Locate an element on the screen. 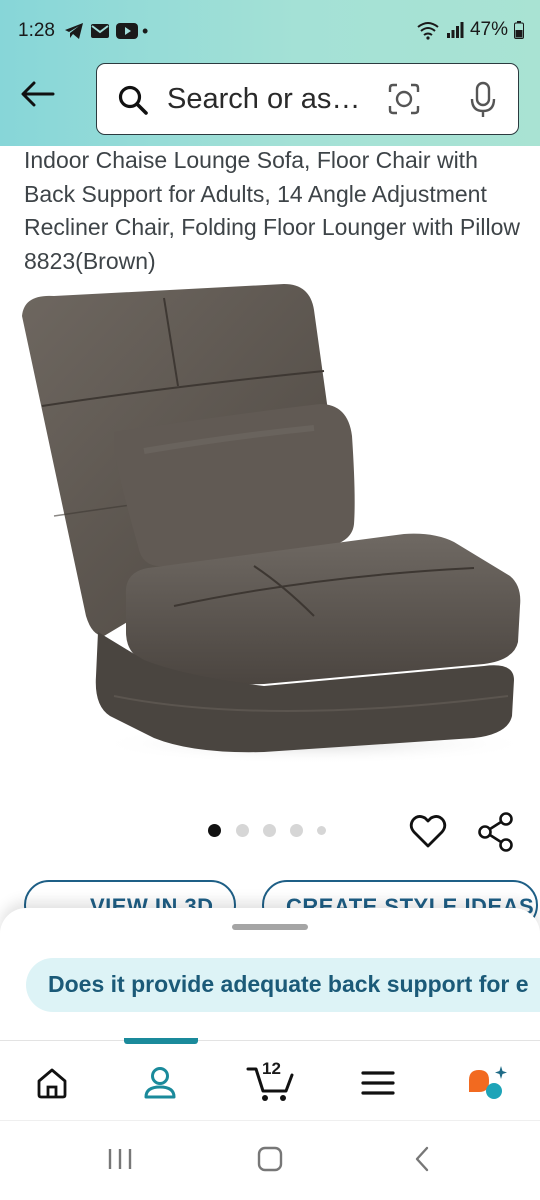  status-right: 47% is located at coordinates (470, 30).